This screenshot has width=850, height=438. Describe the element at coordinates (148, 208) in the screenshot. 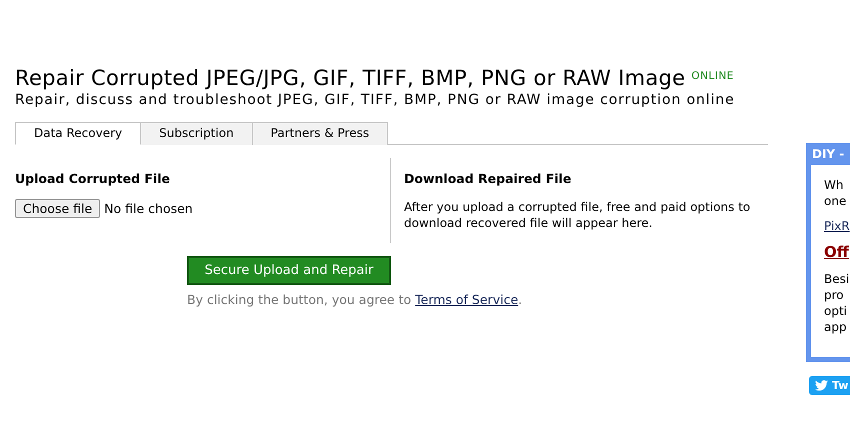

I see `file-status: No file chosen` at that location.